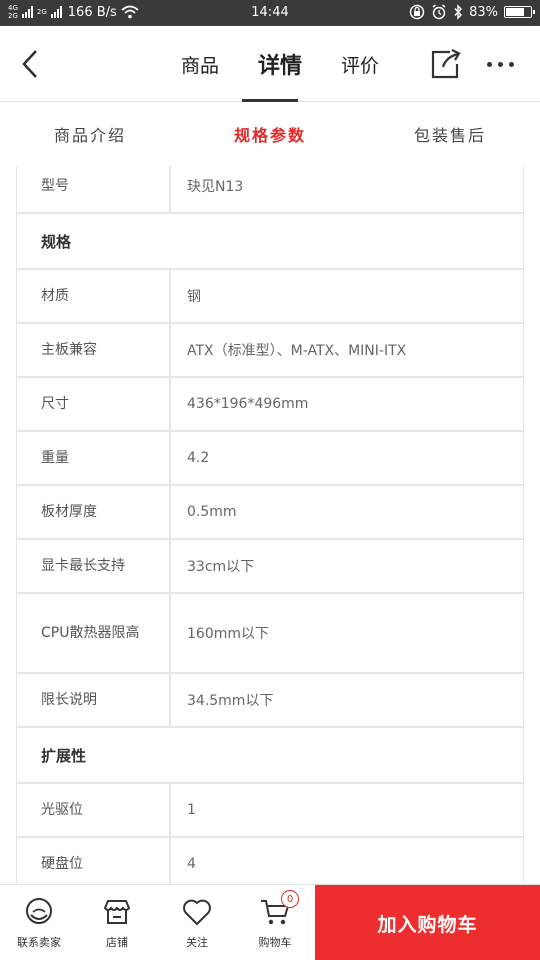 This screenshot has height=960, width=540. What do you see at coordinates (39, 942) in the screenshot?
I see `contact-seller-label: 联系卖家` at bounding box center [39, 942].